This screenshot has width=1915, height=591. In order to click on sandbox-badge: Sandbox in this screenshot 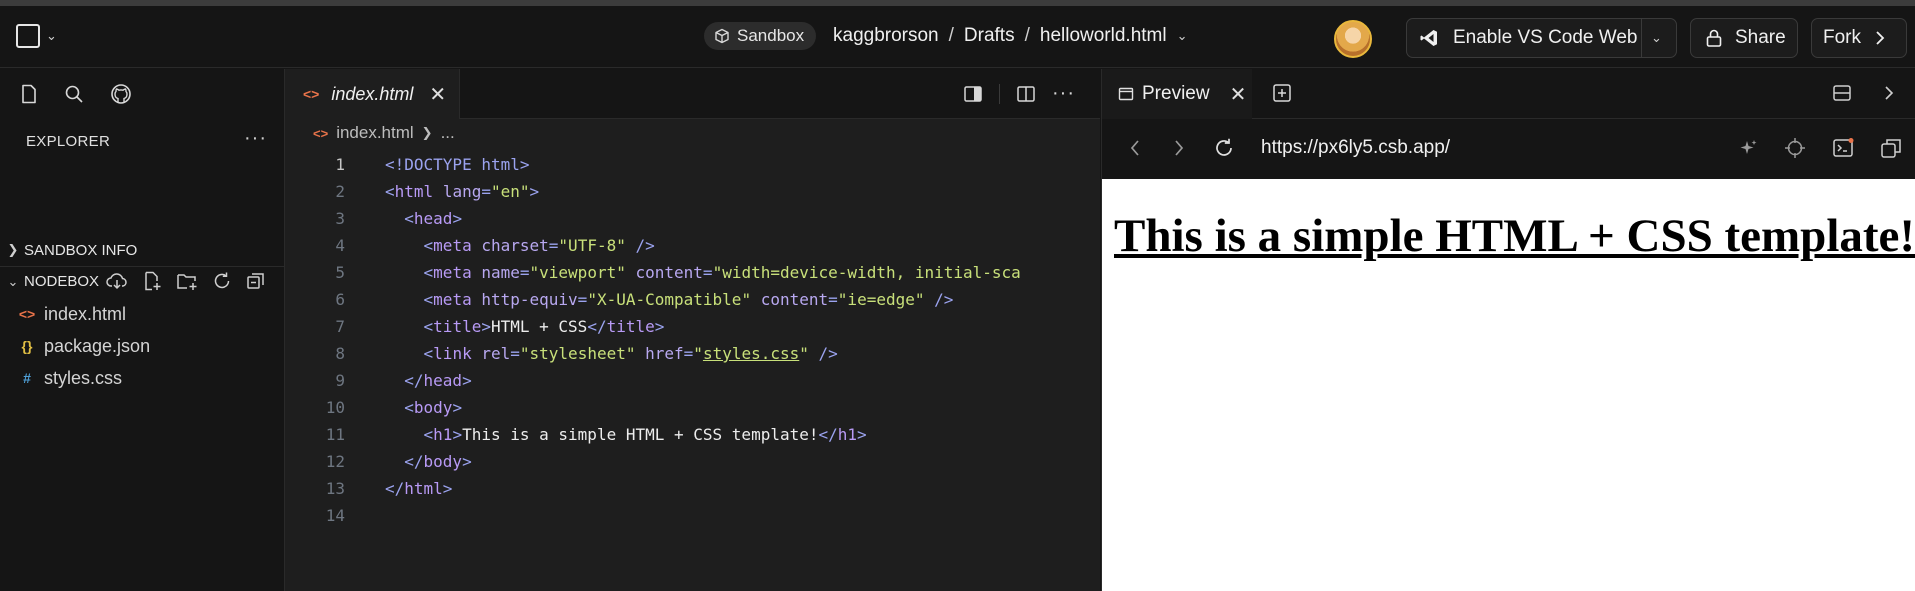, I will do `click(760, 36)`.